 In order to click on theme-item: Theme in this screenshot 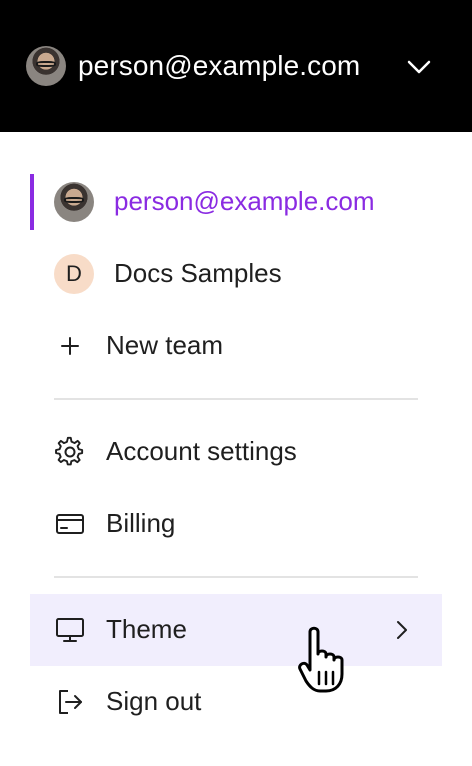, I will do `click(236, 630)`.